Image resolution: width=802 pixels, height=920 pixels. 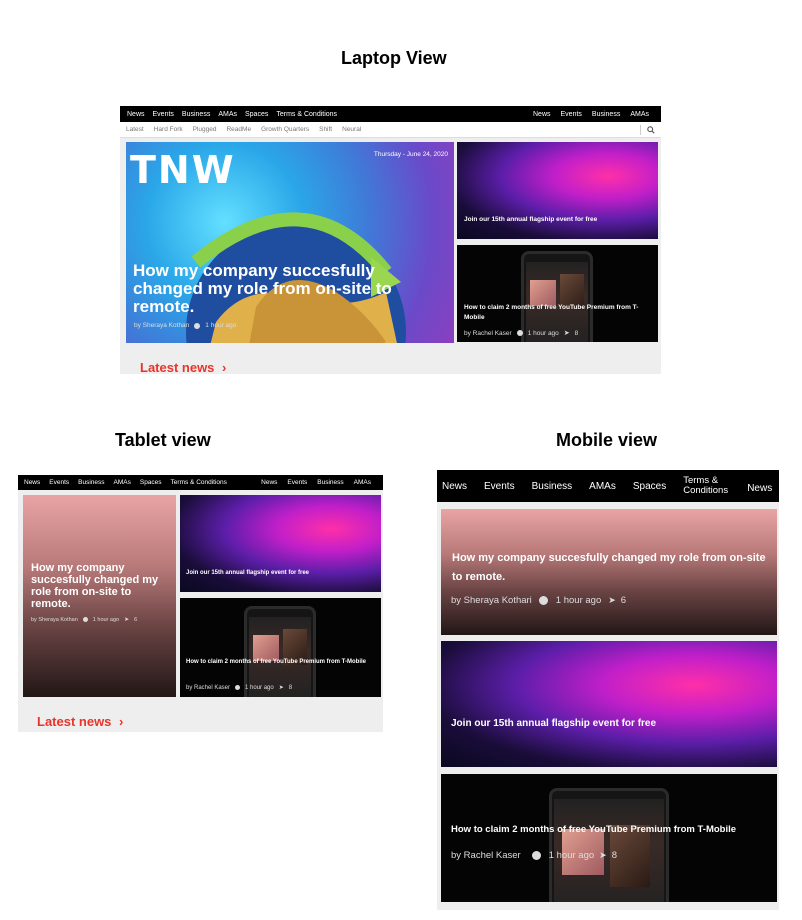 I want to click on subnav-readme: ReadMe, so click(x=238, y=129).